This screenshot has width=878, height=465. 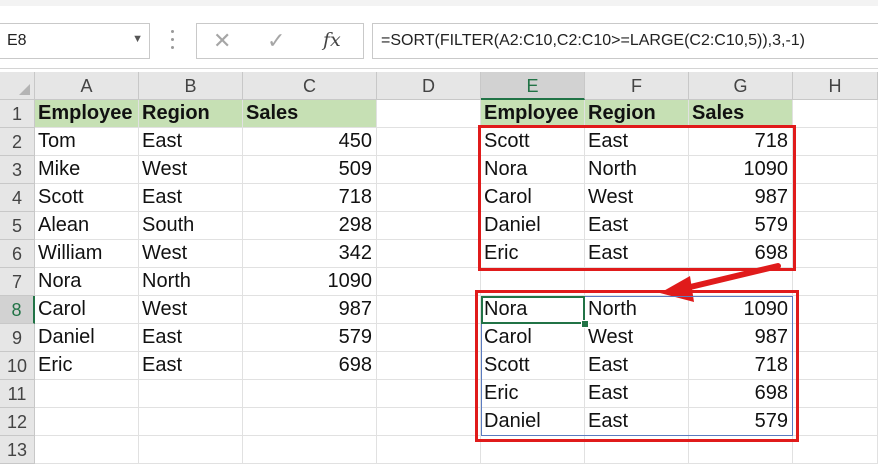 I want to click on column-header-d: D, so click(x=429, y=86).